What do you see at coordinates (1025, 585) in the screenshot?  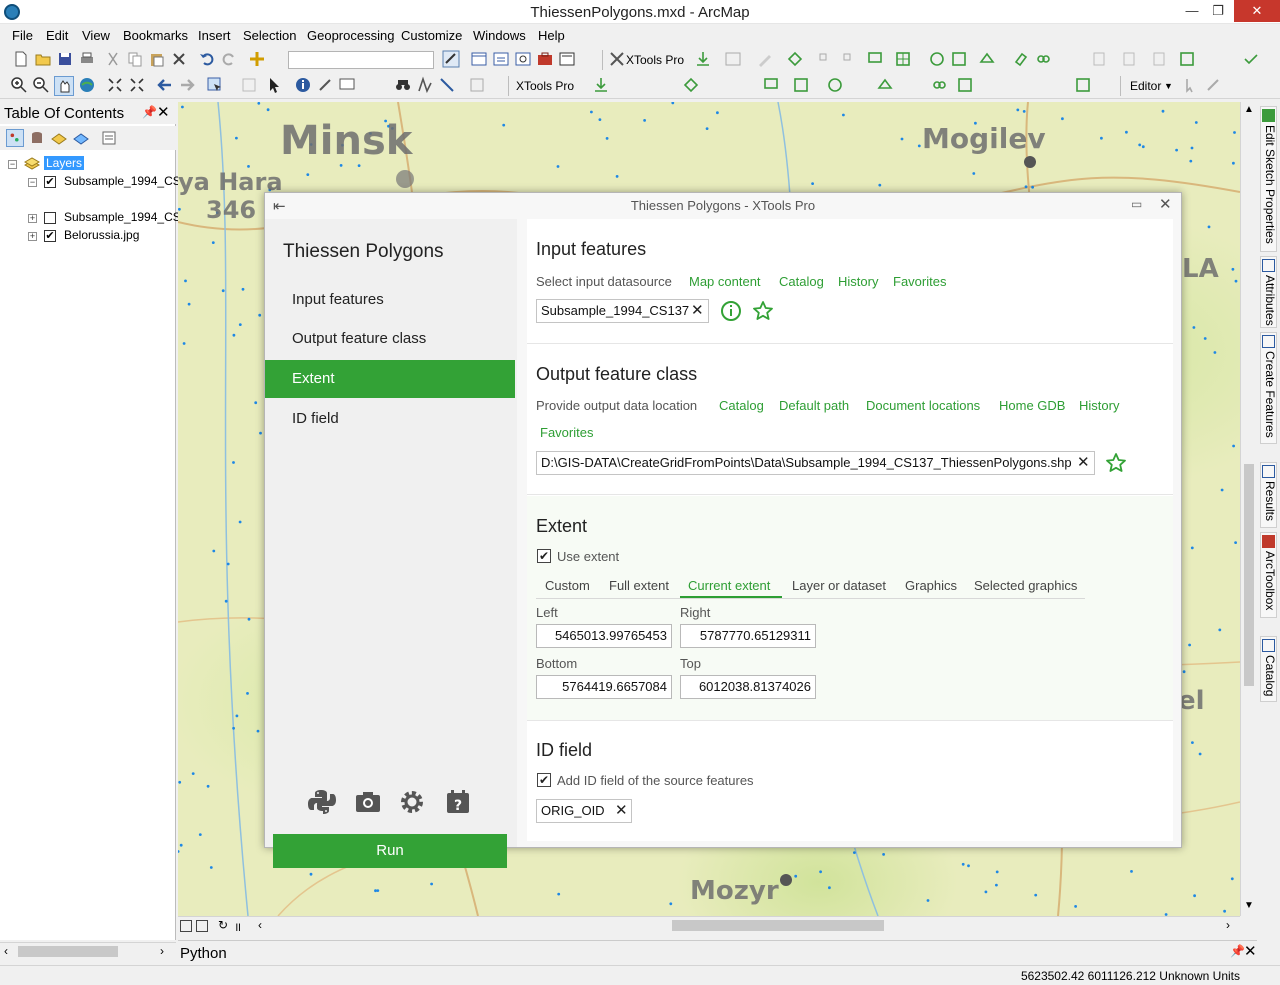 I see `tab-selected-graphics: Selected graphics` at bounding box center [1025, 585].